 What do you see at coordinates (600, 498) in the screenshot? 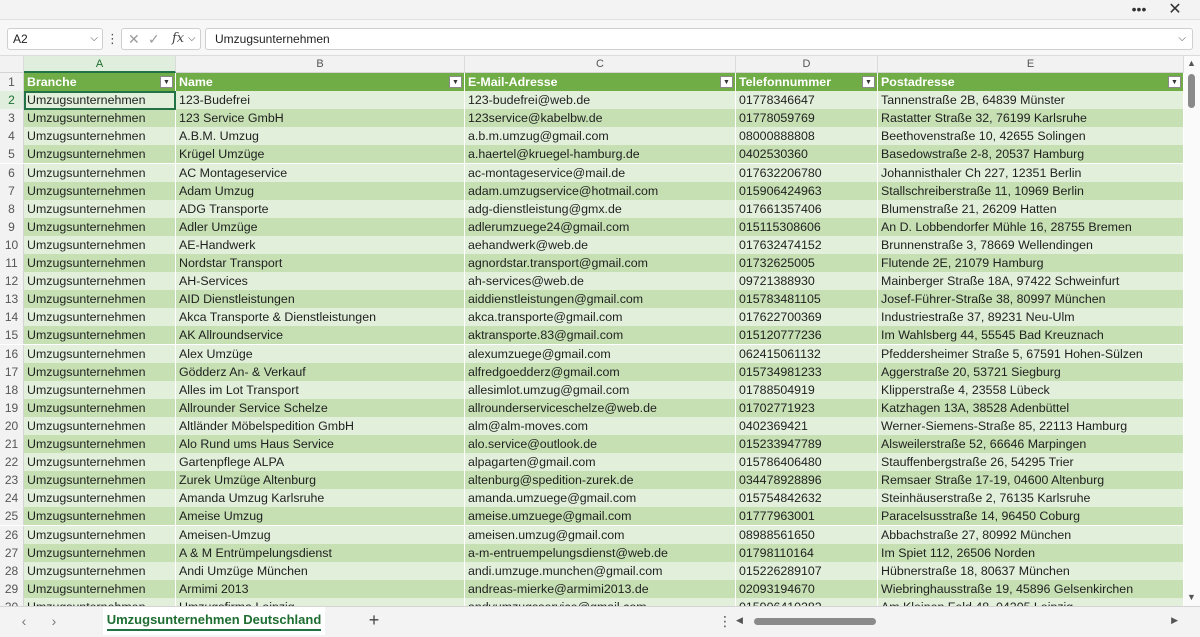
I see `cell-c: amanda.umzuege@gmail.com` at bounding box center [600, 498].